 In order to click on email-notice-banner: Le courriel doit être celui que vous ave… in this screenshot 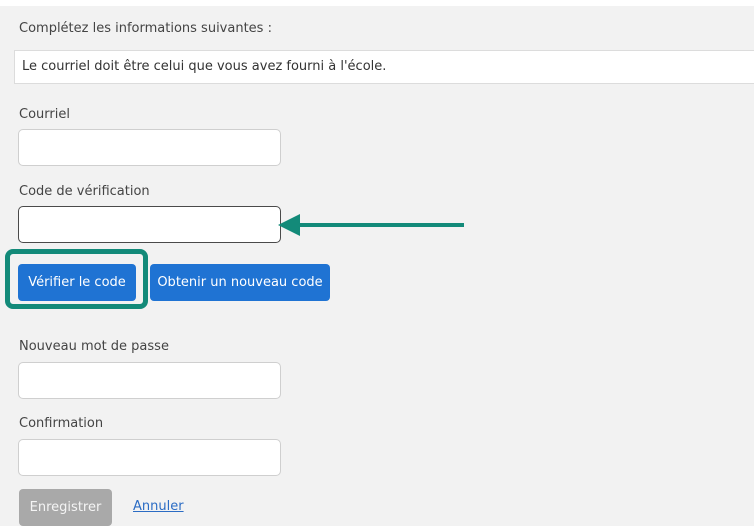, I will do `click(384, 67)`.